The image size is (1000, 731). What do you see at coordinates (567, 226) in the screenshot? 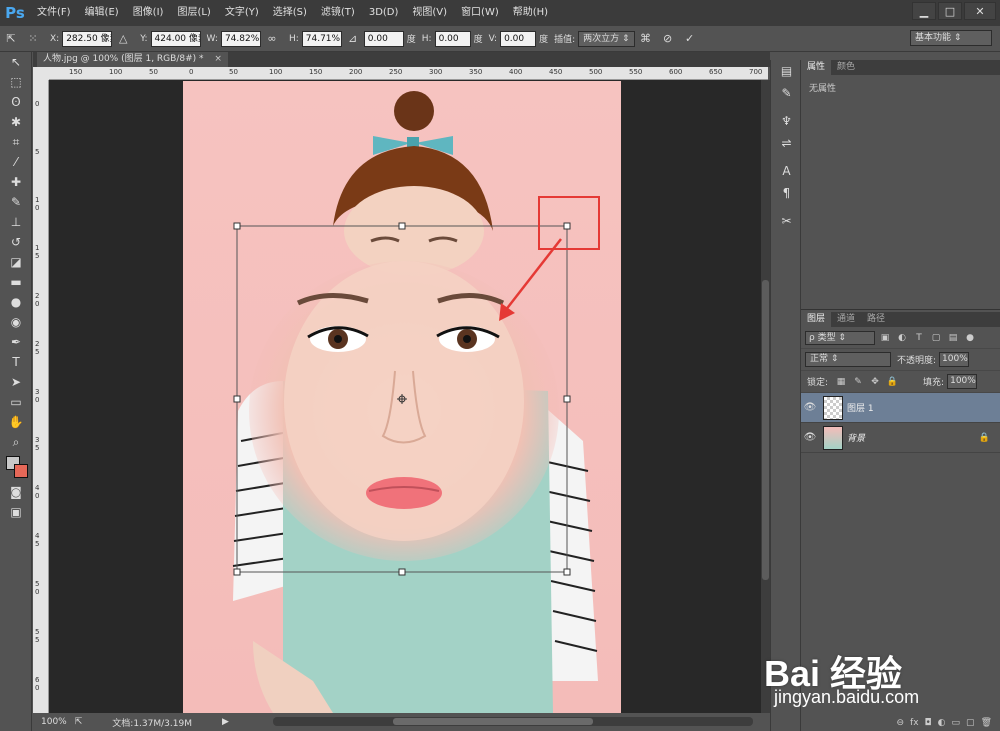
I see `handle-top-right` at bounding box center [567, 226].